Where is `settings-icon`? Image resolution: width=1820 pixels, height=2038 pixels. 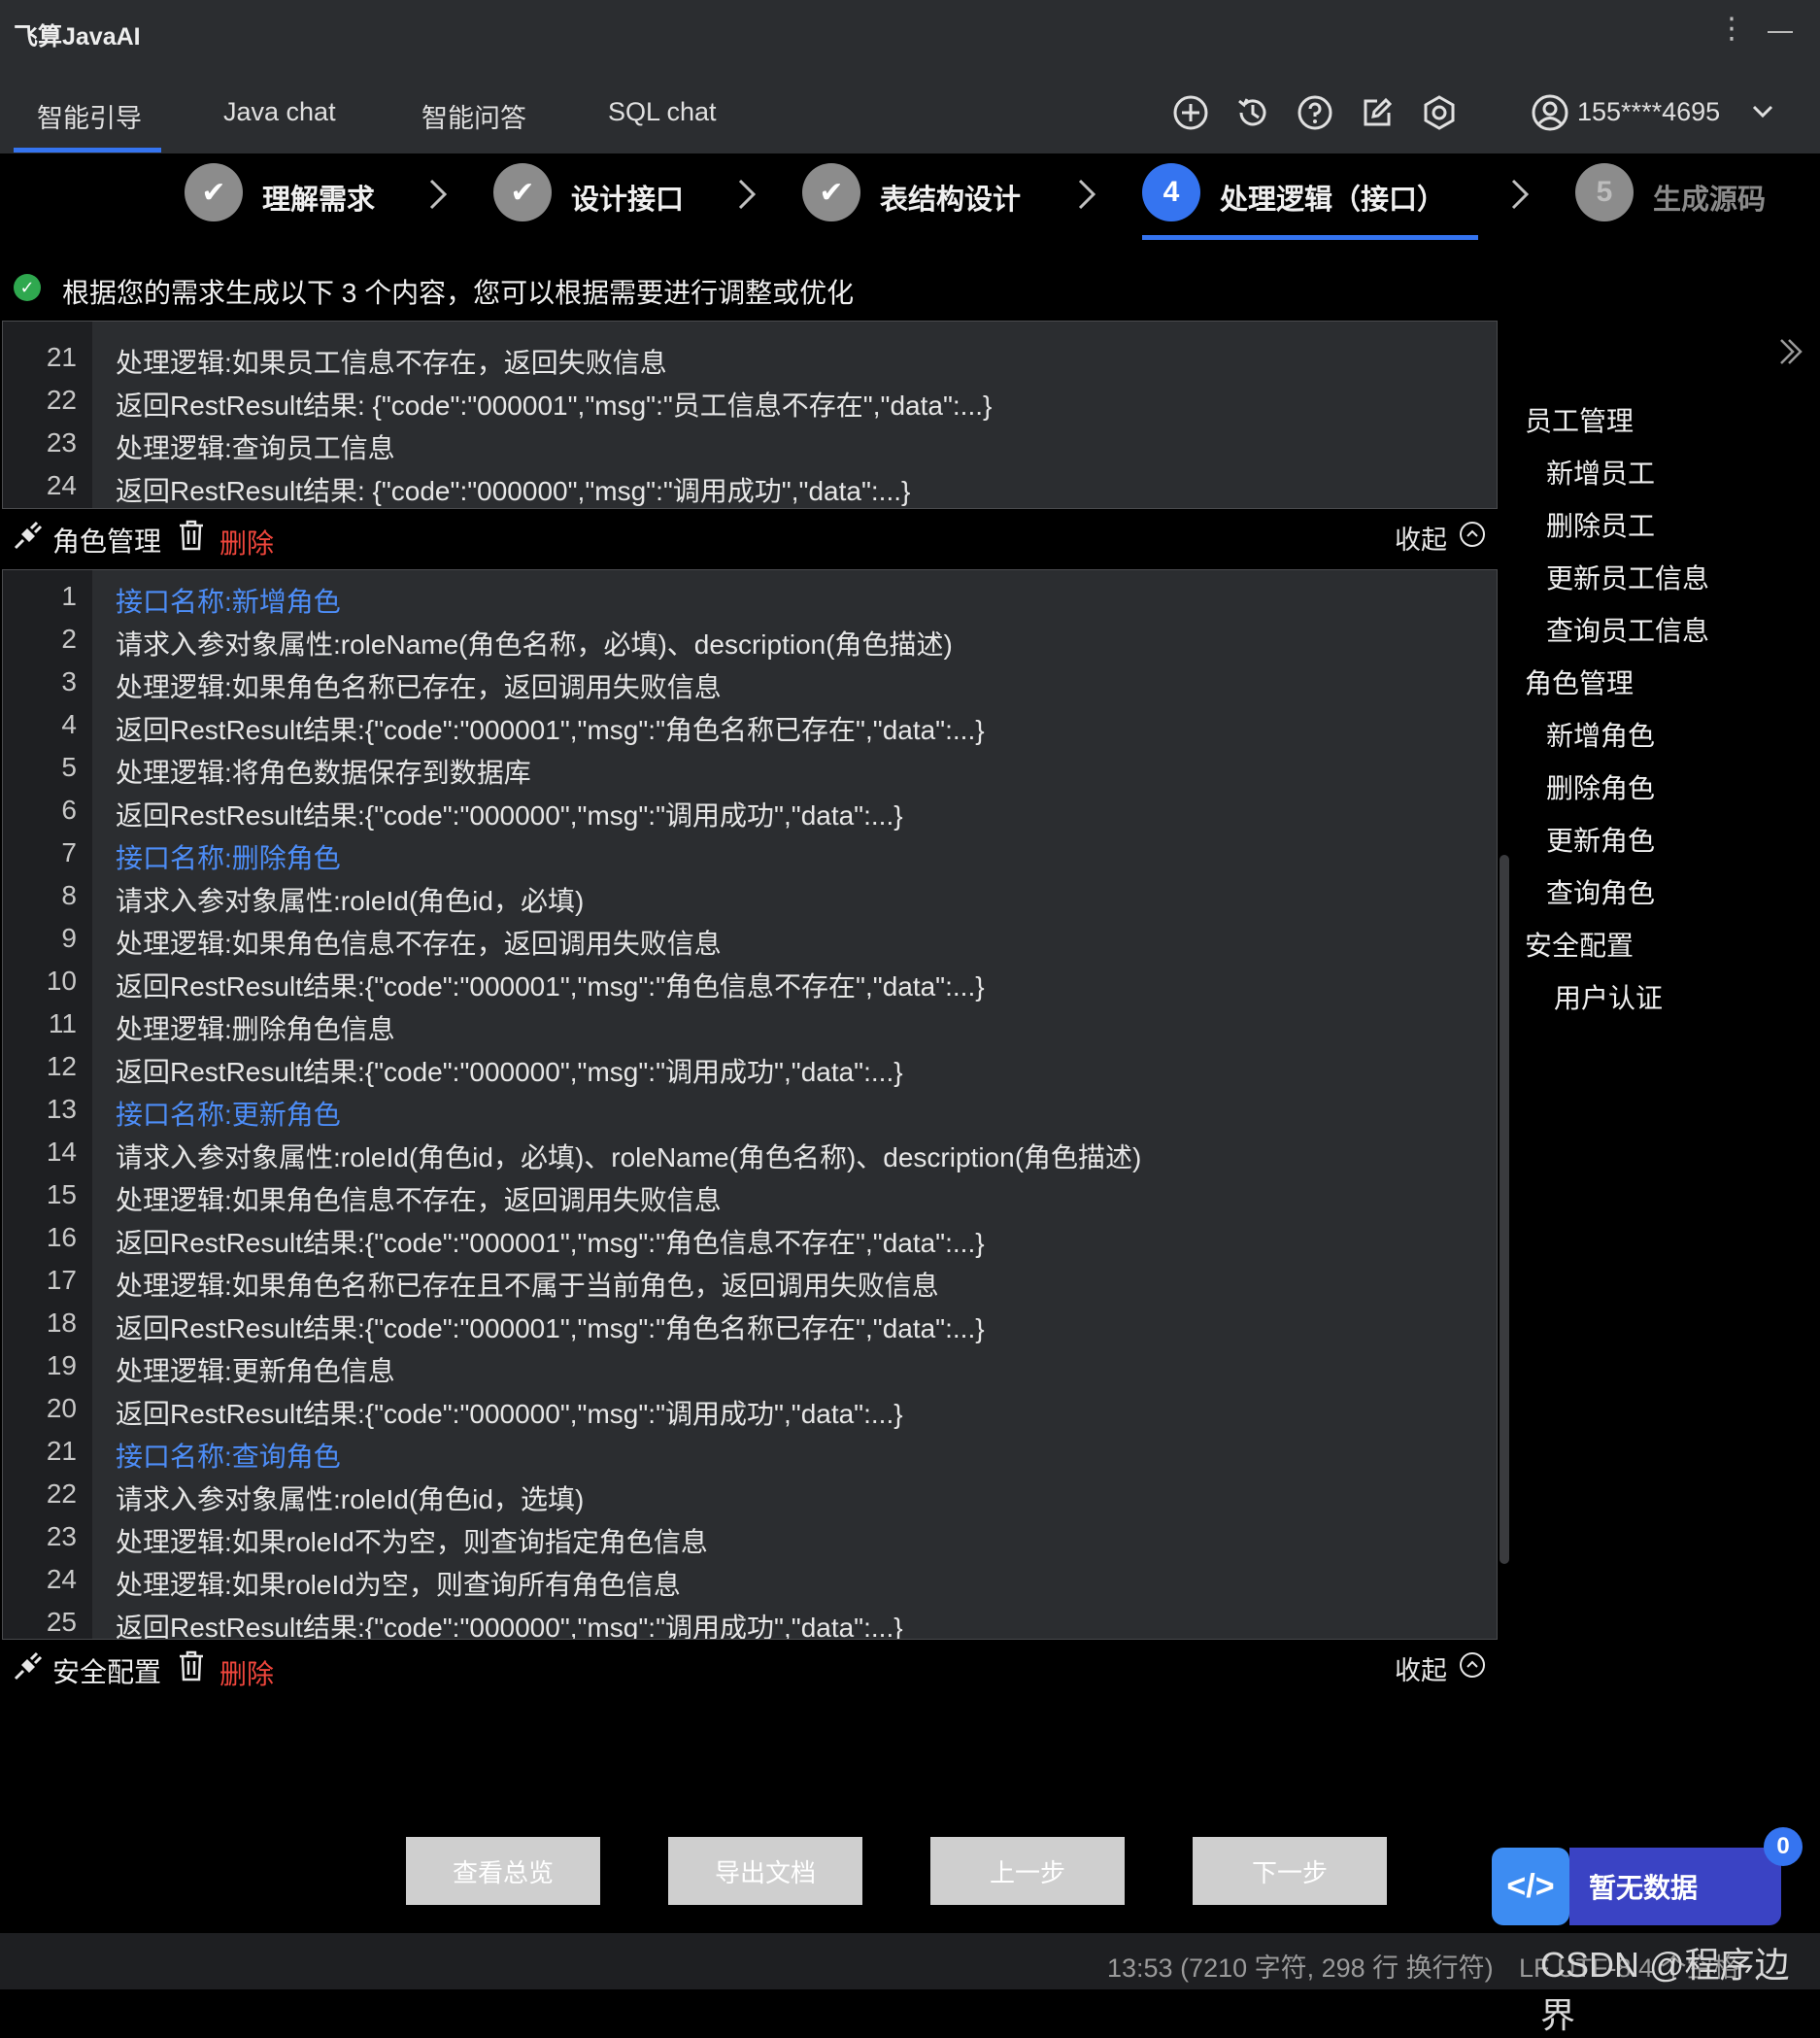
settings-icon is located at coordinates (1439, 112).